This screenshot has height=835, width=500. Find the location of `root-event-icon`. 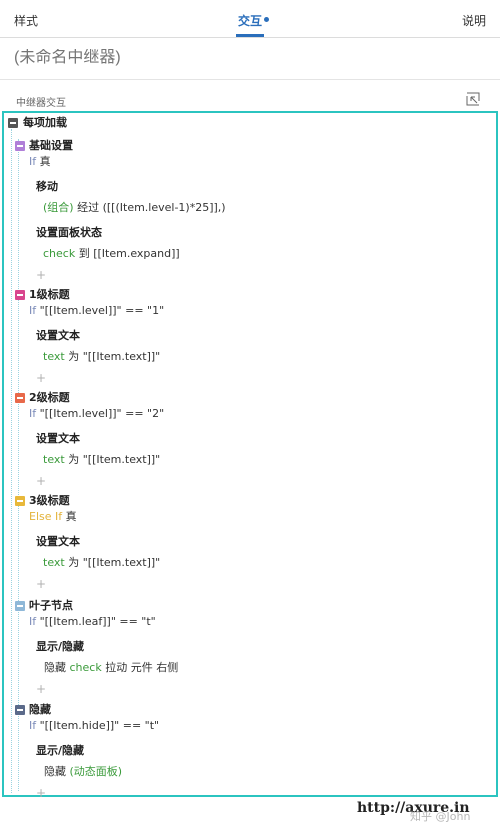

root-event-icon is located at coordinates (13, 123).